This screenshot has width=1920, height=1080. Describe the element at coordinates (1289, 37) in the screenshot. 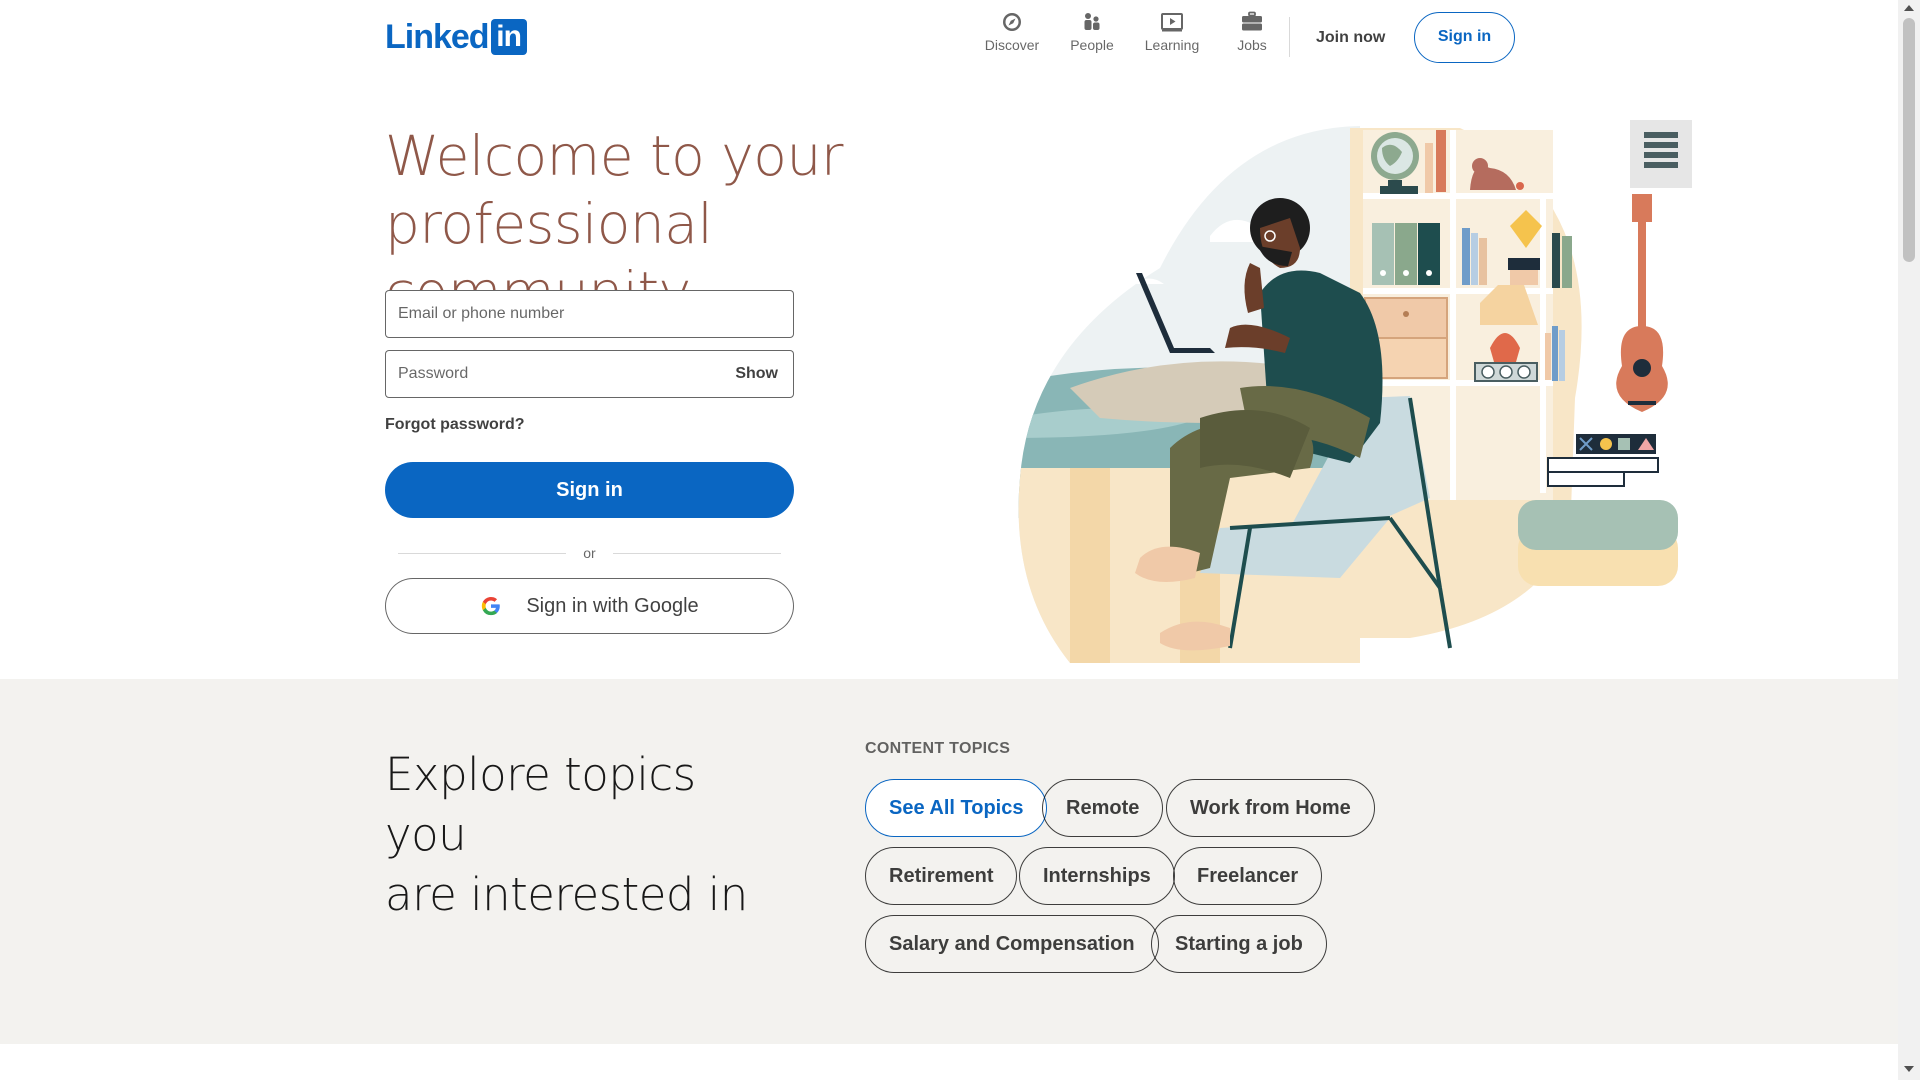

I see `nav-divider` at that location.